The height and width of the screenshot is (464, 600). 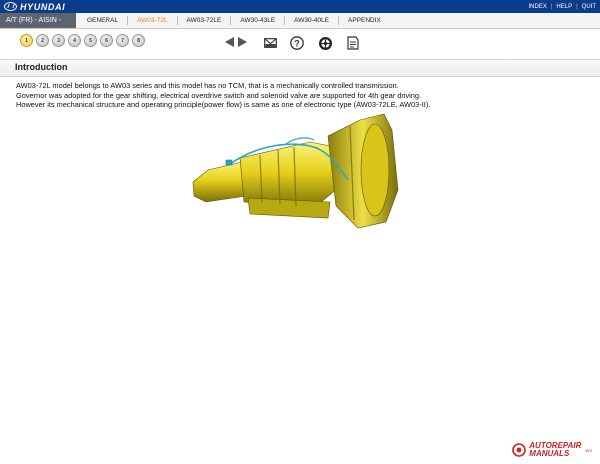 What do you see at coordinates (74, 40) in the screenshot?
I see `step-button-4: 4` at bounding box center [74, 40].